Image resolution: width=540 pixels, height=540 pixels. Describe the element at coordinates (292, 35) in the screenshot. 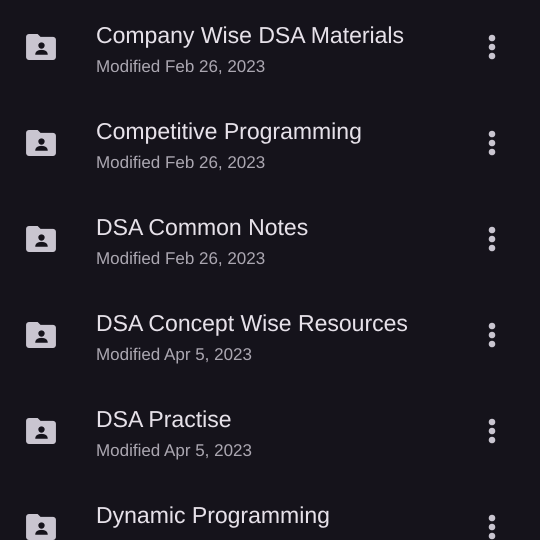

I see `folder-name: Company Wise DSA Materials` at that location.